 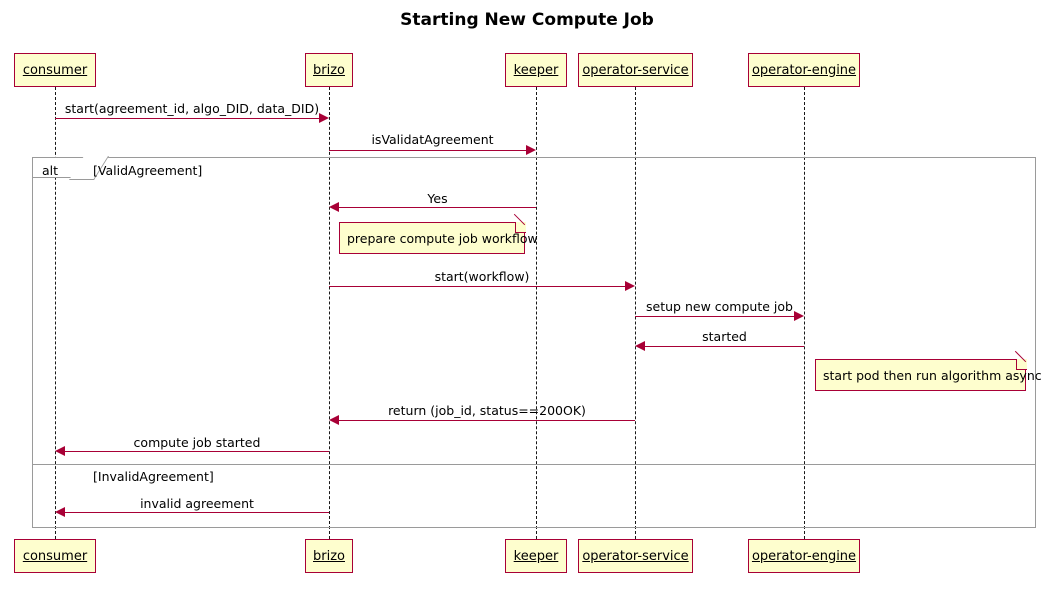 What do you see at coordinates (334, 207) in the screenshot?
I see `message-arrowhead-yes` at bounding box center [334, 207].